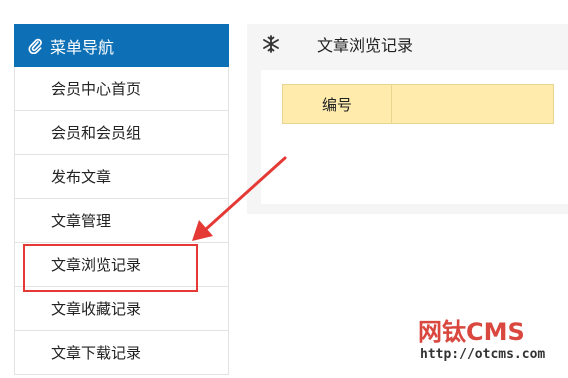 This screenshot has width=568, height=378. I want to click on sidebar-item-label: 会员和会员组, so click(96, 133).